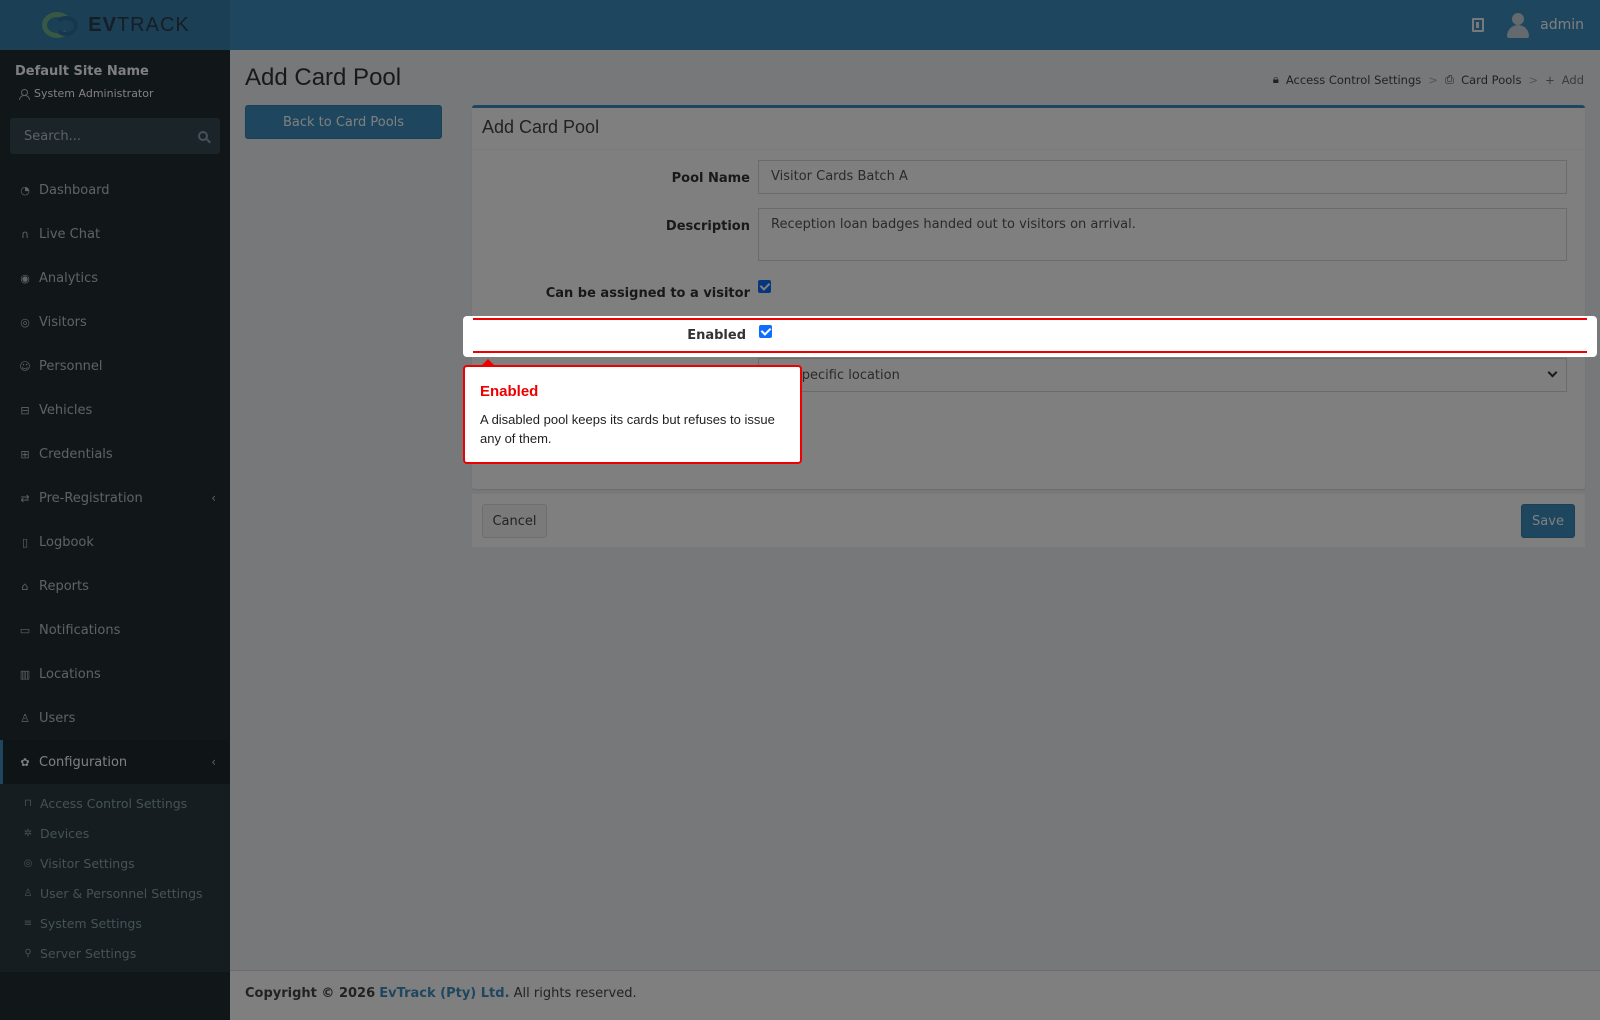 The image size is (1600, 1020). Describe the element at coordinates (24, 94) in the screenshot. I see `person-icon` at that location.